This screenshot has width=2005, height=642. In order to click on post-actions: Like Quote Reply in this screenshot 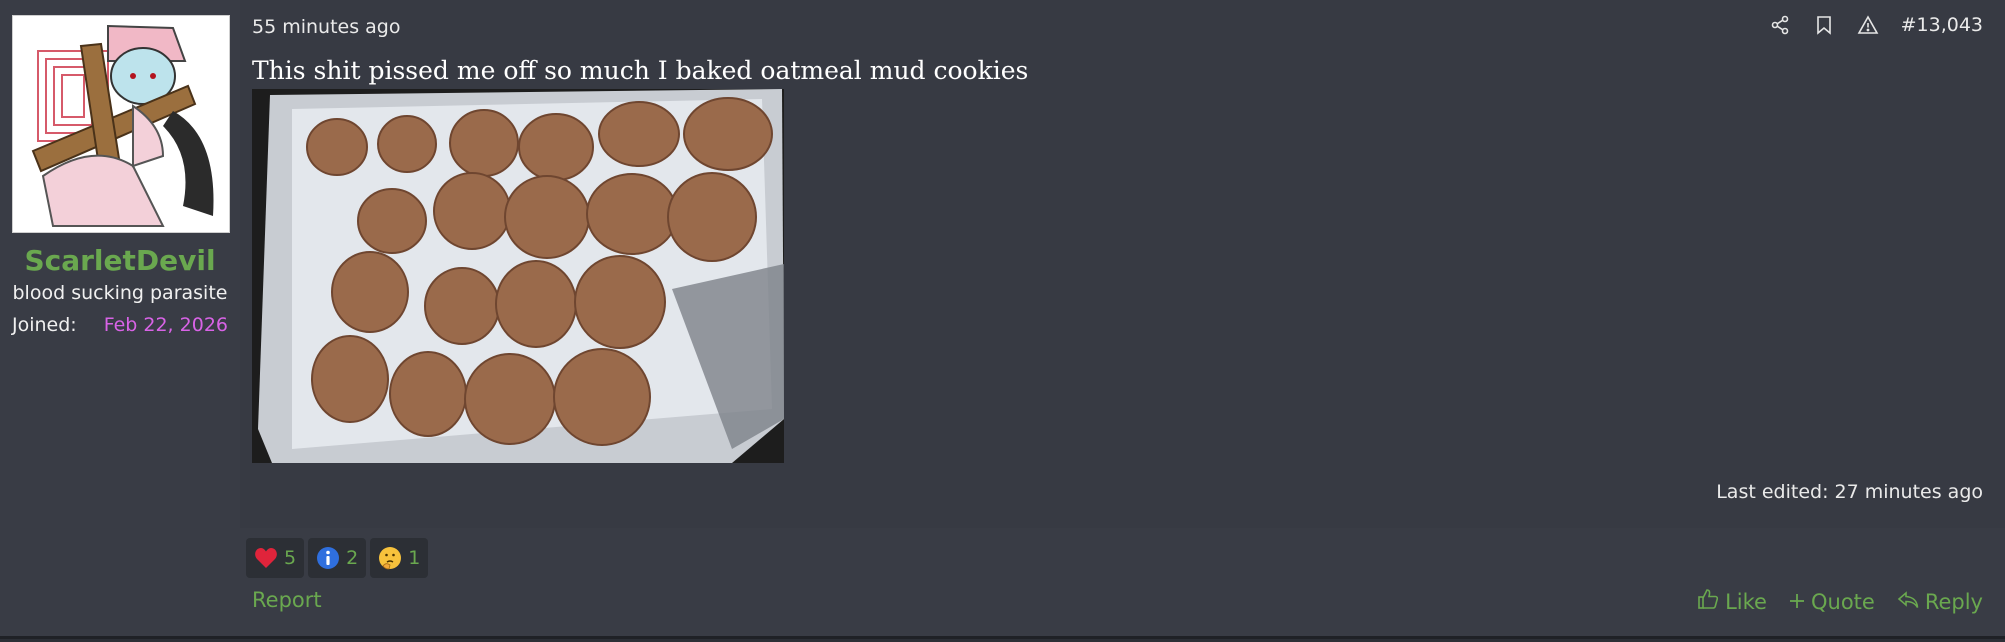, I will do `click(1840, 601)`.